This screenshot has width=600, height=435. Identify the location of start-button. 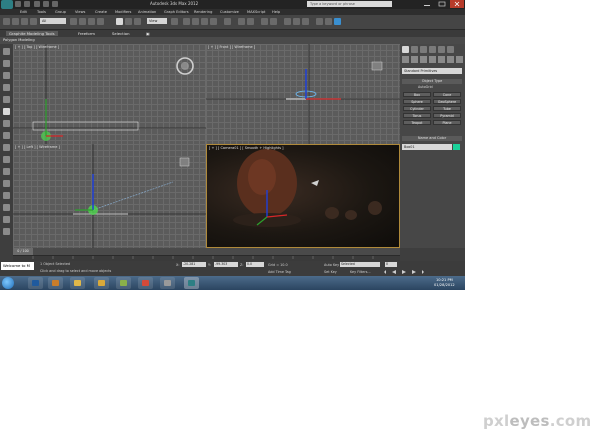
(8, 283).